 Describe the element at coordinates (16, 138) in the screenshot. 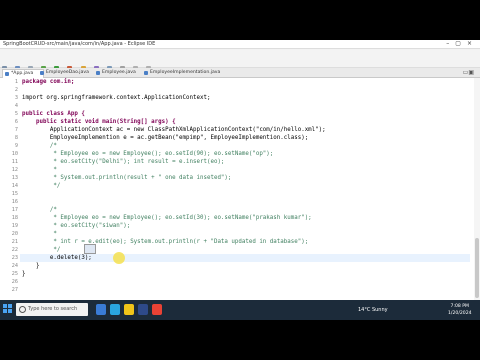

I see `line-number: 8` at that location.